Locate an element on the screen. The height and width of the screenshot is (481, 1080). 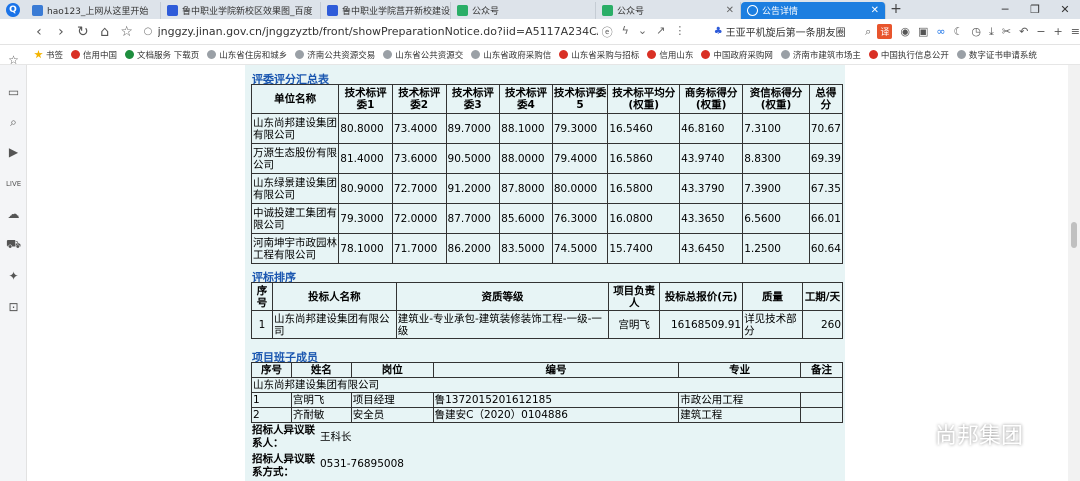
score-cell: 88.1000 is located at coordinates (526, 128).